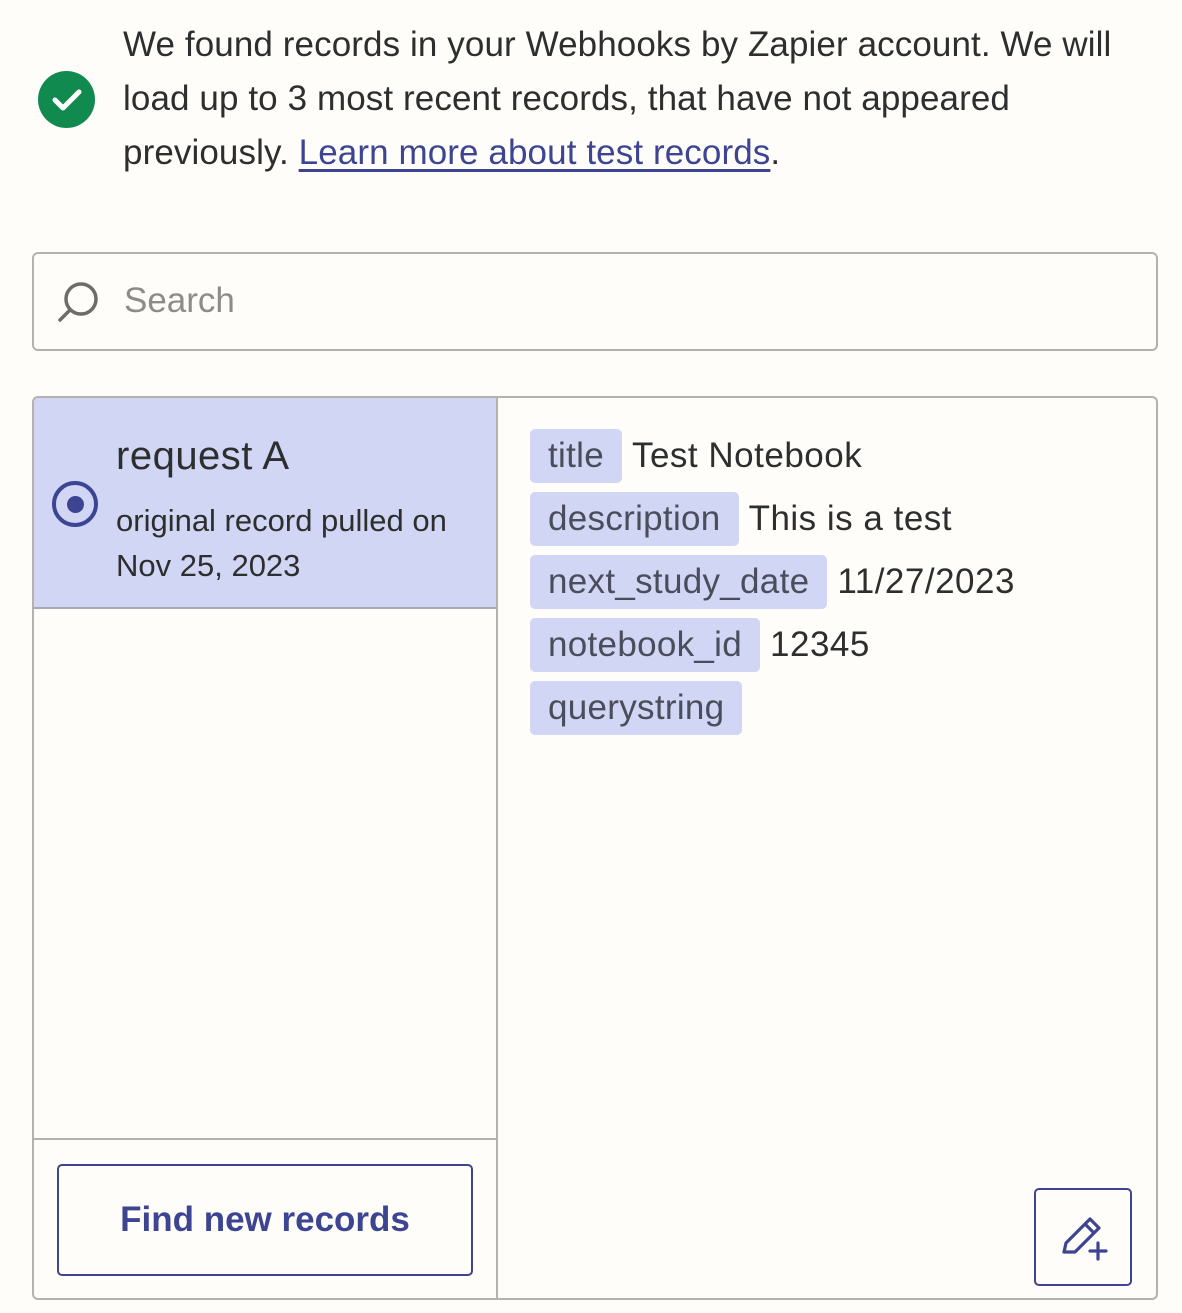 The height and width of the screenshot is (1313, 1182). I want to click on find-new-records-button: Find new records, so click(265, 1220).